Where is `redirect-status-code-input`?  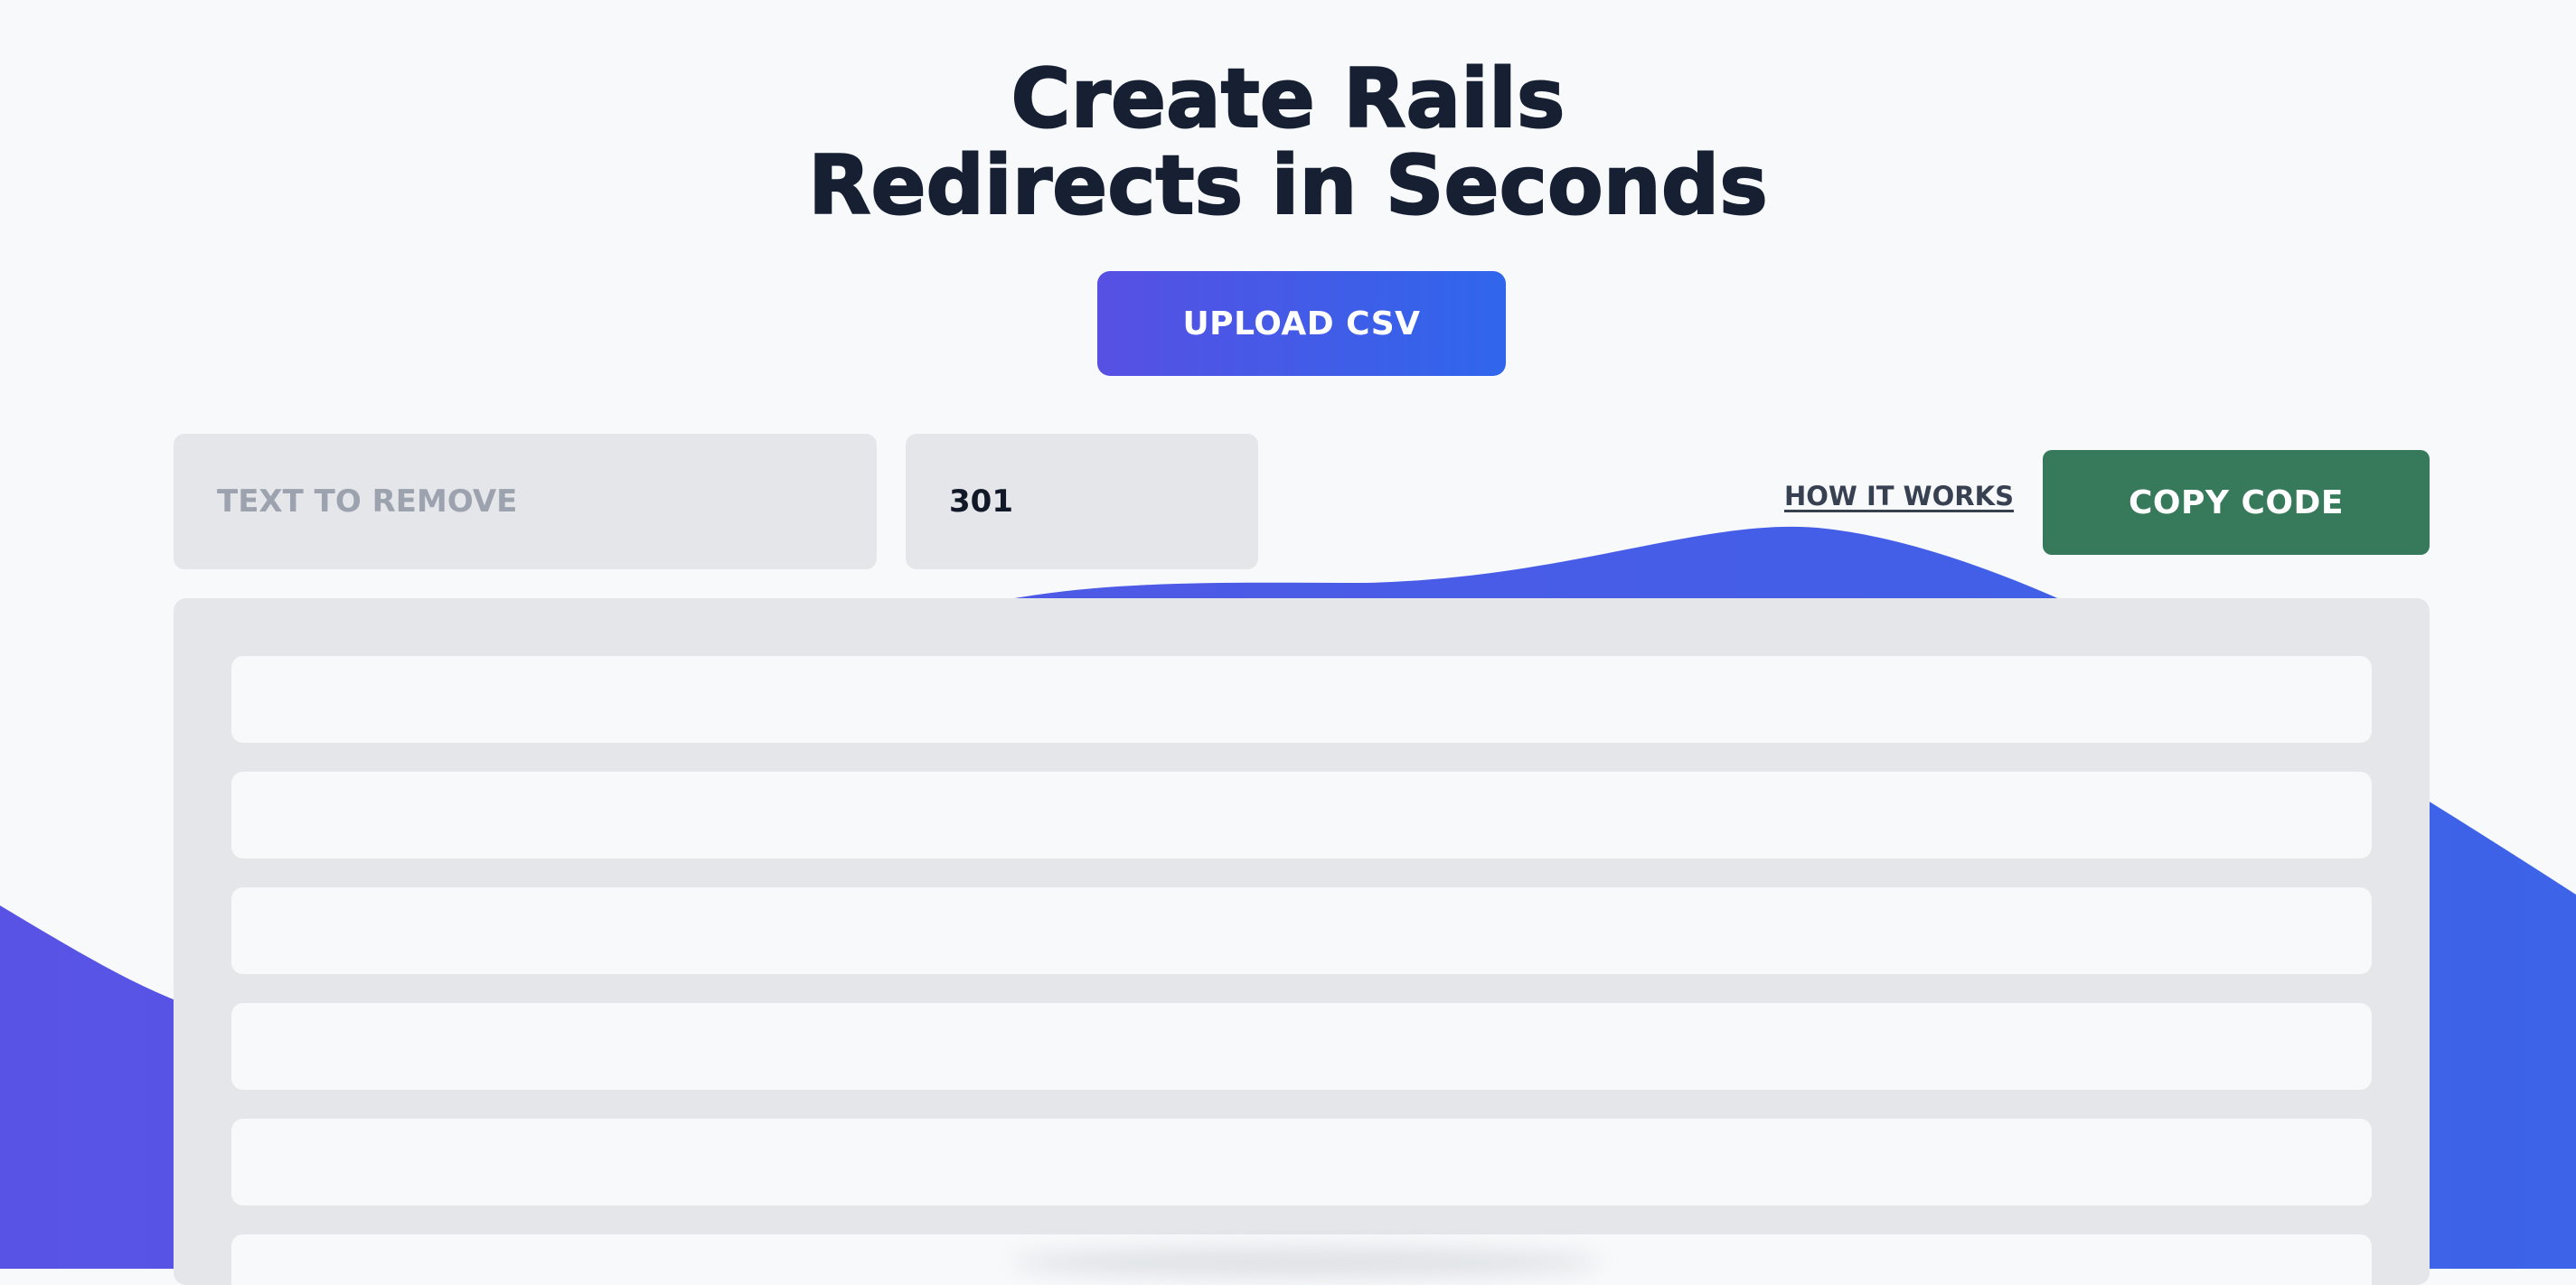
redirect-status-code-input is located at coordinates (1082, 501).